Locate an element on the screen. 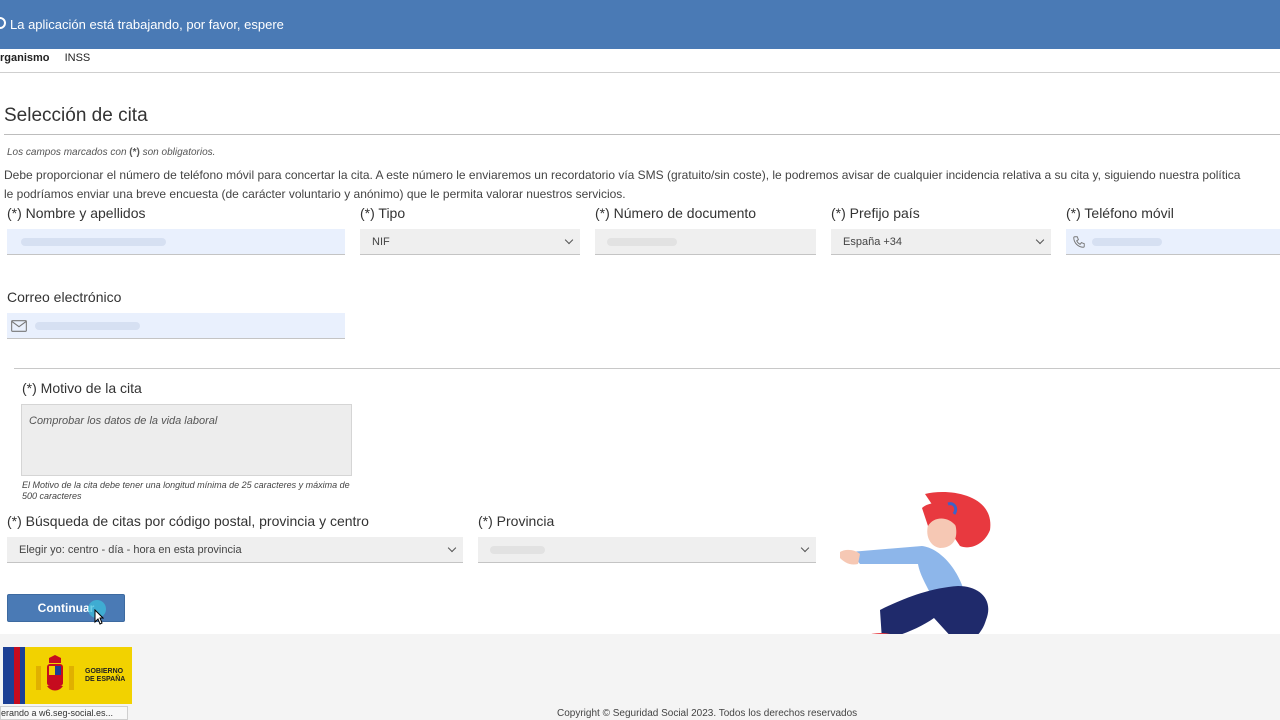 Image resolution: width=1280 pixels, height=720 pixels. organismo-value: INSS is located at coordinates (77, 58).